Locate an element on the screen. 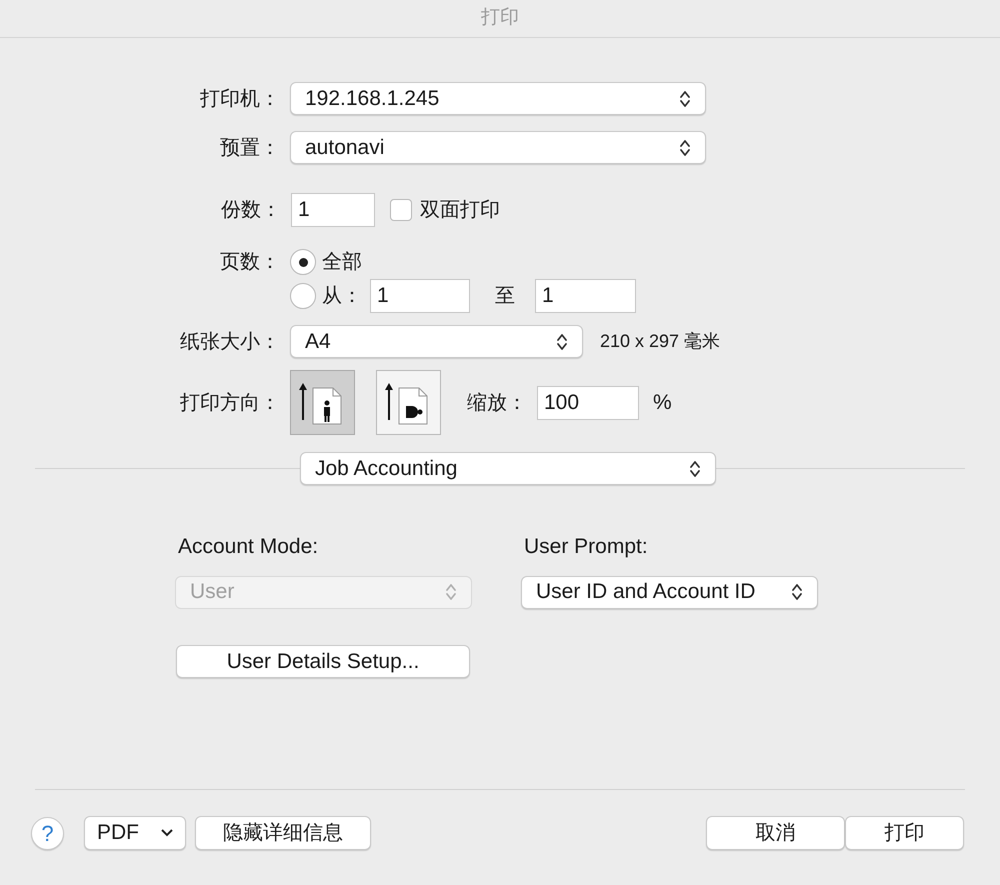  field-label: 打印机： is located at coordinates (240, 99).